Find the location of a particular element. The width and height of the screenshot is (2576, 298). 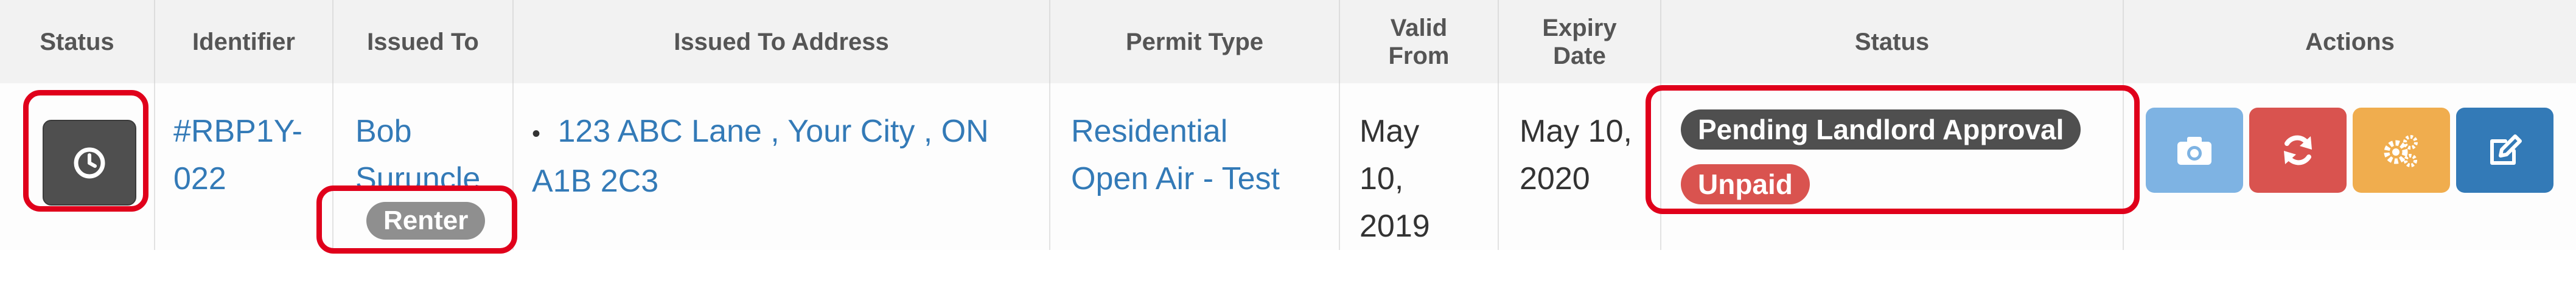

column-header-status-label: Status is located at coordinates (77, 41).